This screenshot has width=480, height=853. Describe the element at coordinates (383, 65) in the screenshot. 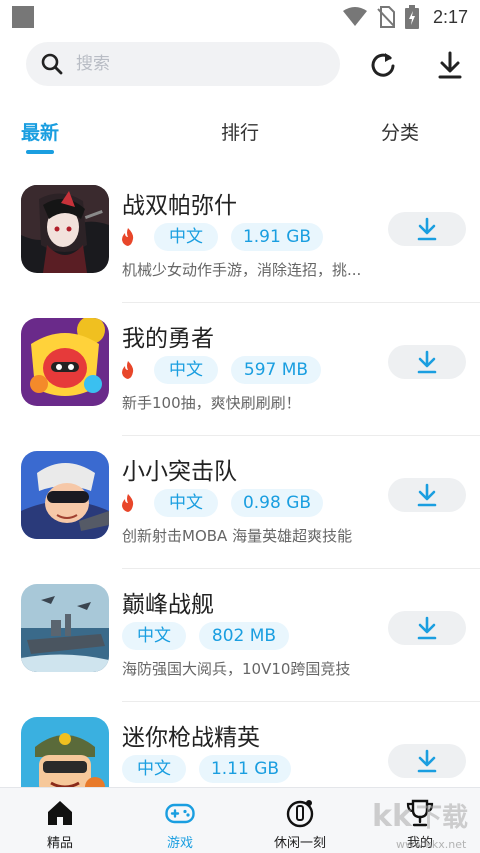

I see `refresh-icon` at that location.